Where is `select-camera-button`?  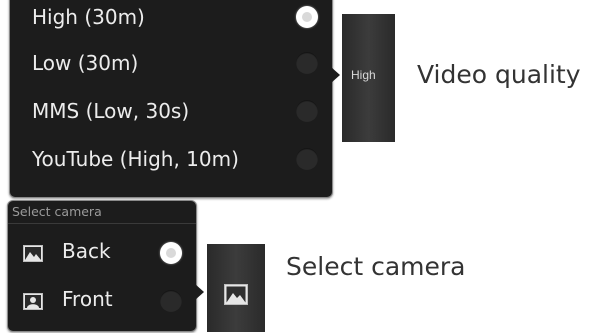 select-camera-button is located at coordinates (236, 288).